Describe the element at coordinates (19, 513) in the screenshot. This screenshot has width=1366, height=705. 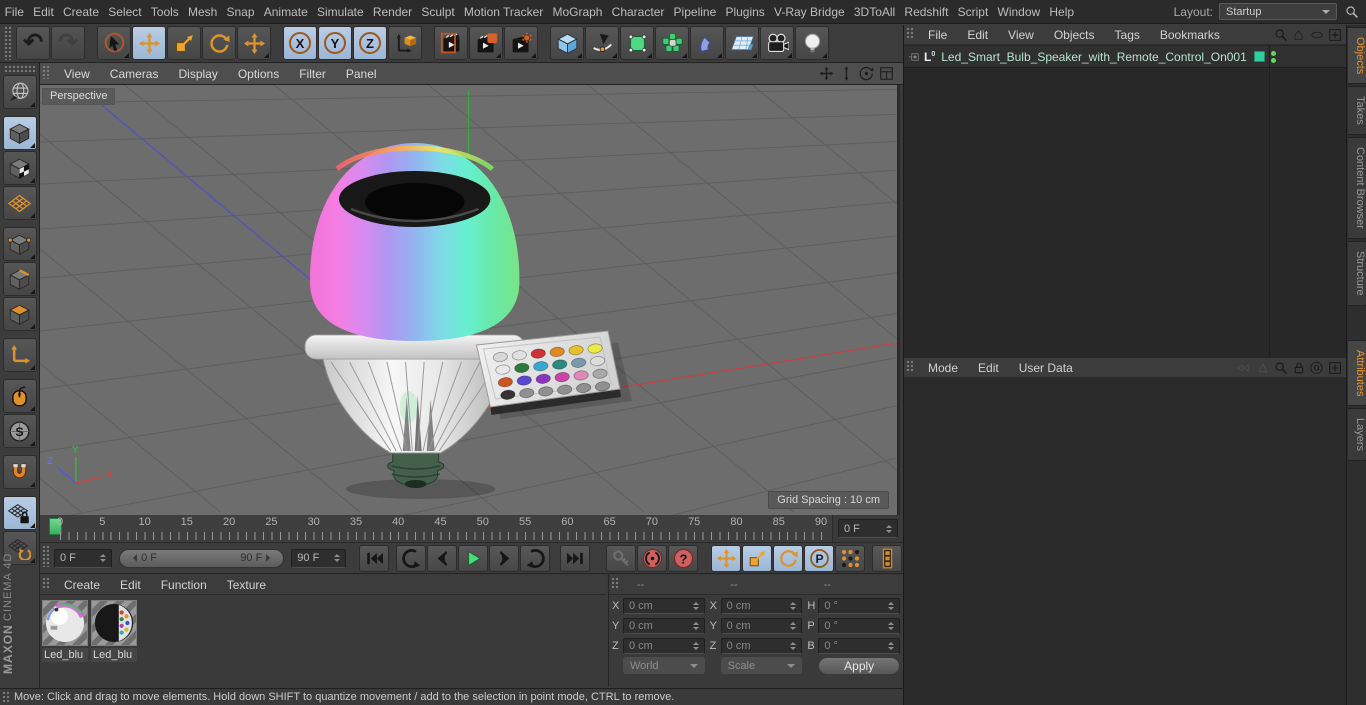
I see `palette-lock-workplane-button` at that location.